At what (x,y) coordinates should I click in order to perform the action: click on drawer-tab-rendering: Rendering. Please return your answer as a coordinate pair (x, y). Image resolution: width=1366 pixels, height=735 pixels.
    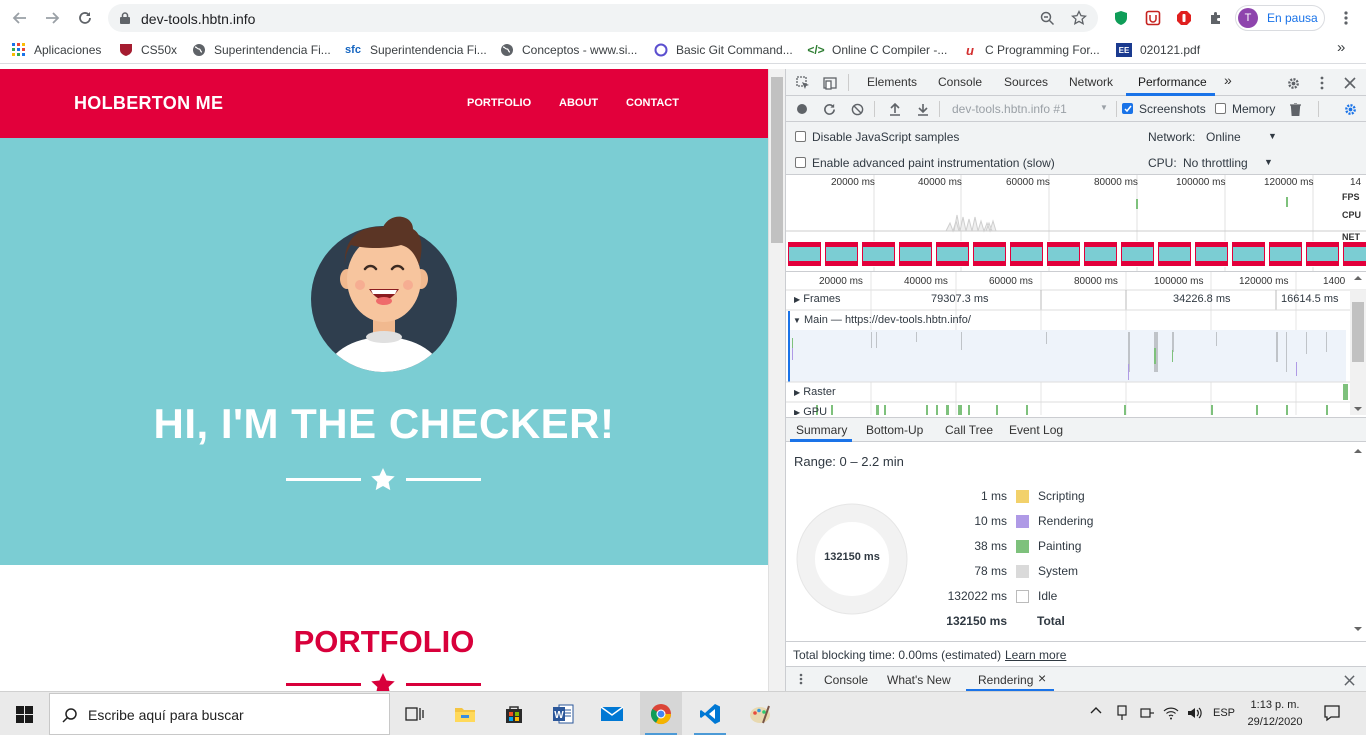
    Looking at the image, I should click on (1005, 680).